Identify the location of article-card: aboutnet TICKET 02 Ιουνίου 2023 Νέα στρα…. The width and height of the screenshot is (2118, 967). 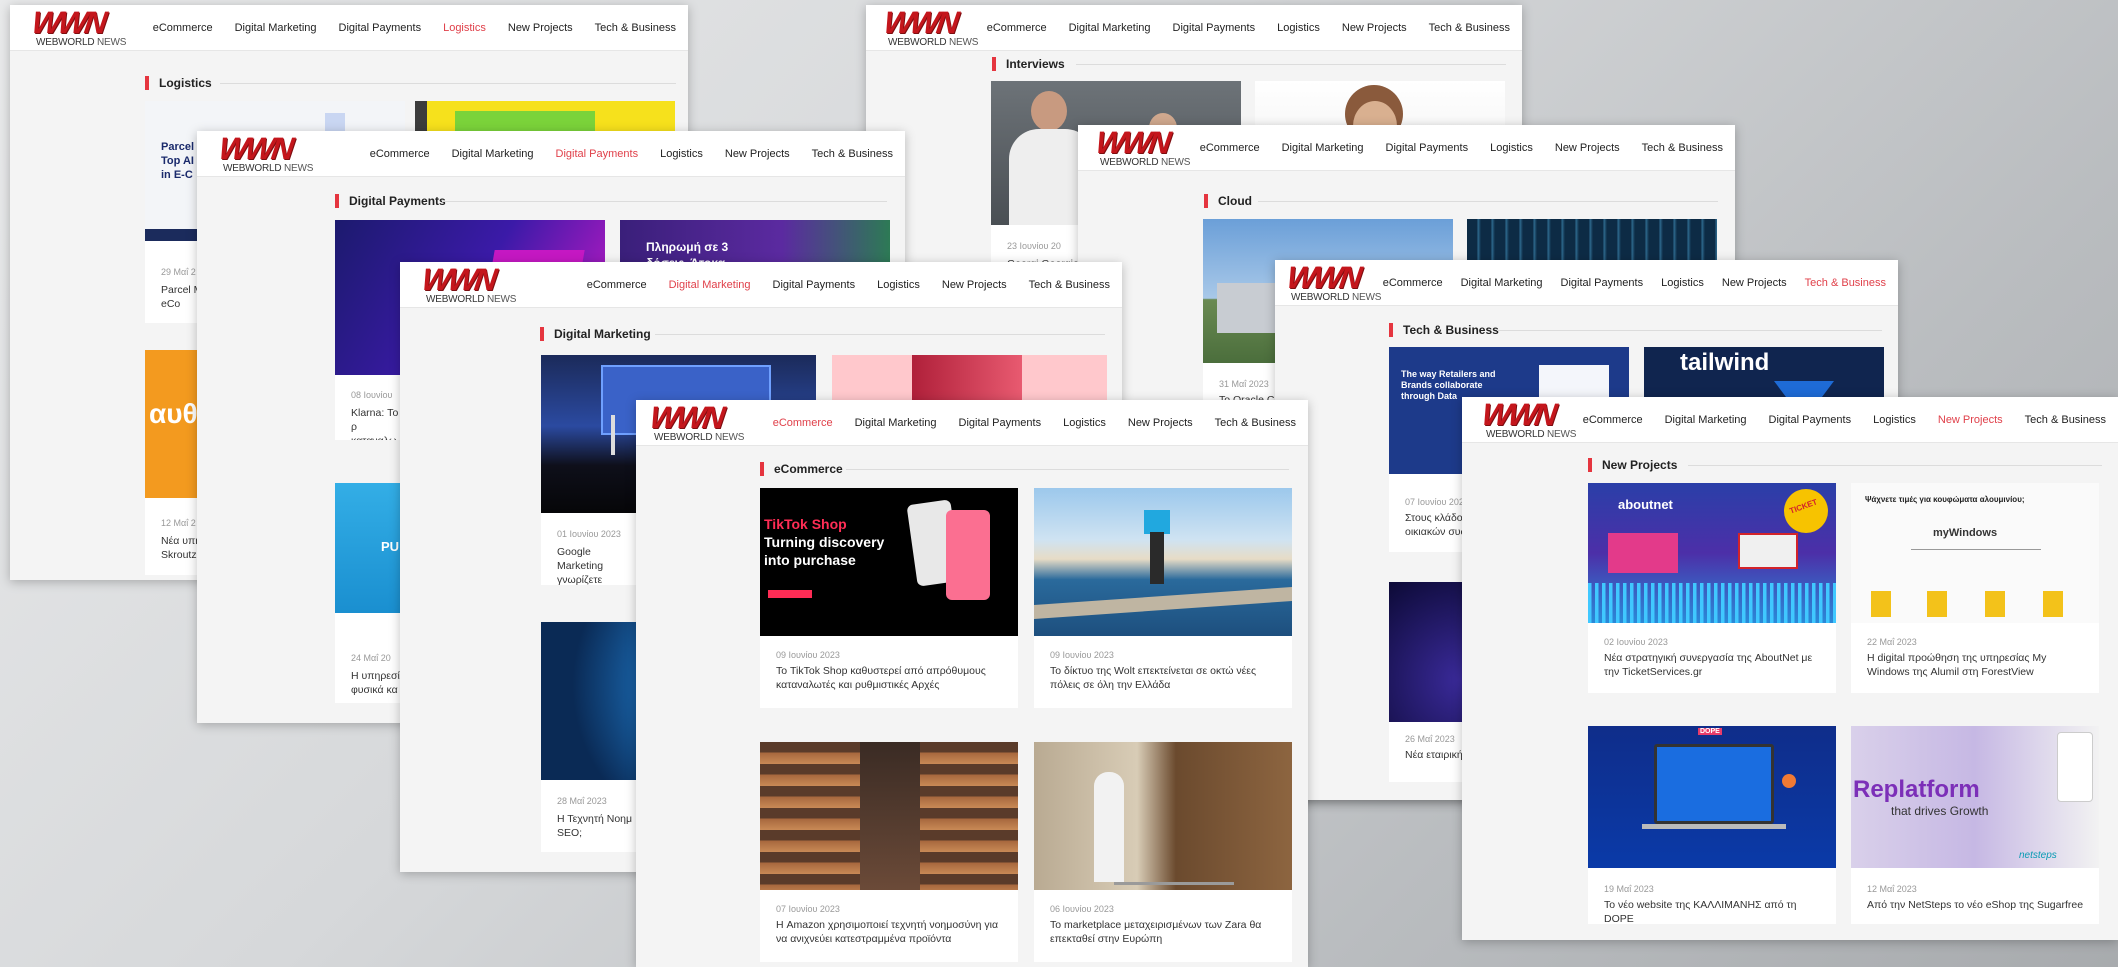
(1712, 588).